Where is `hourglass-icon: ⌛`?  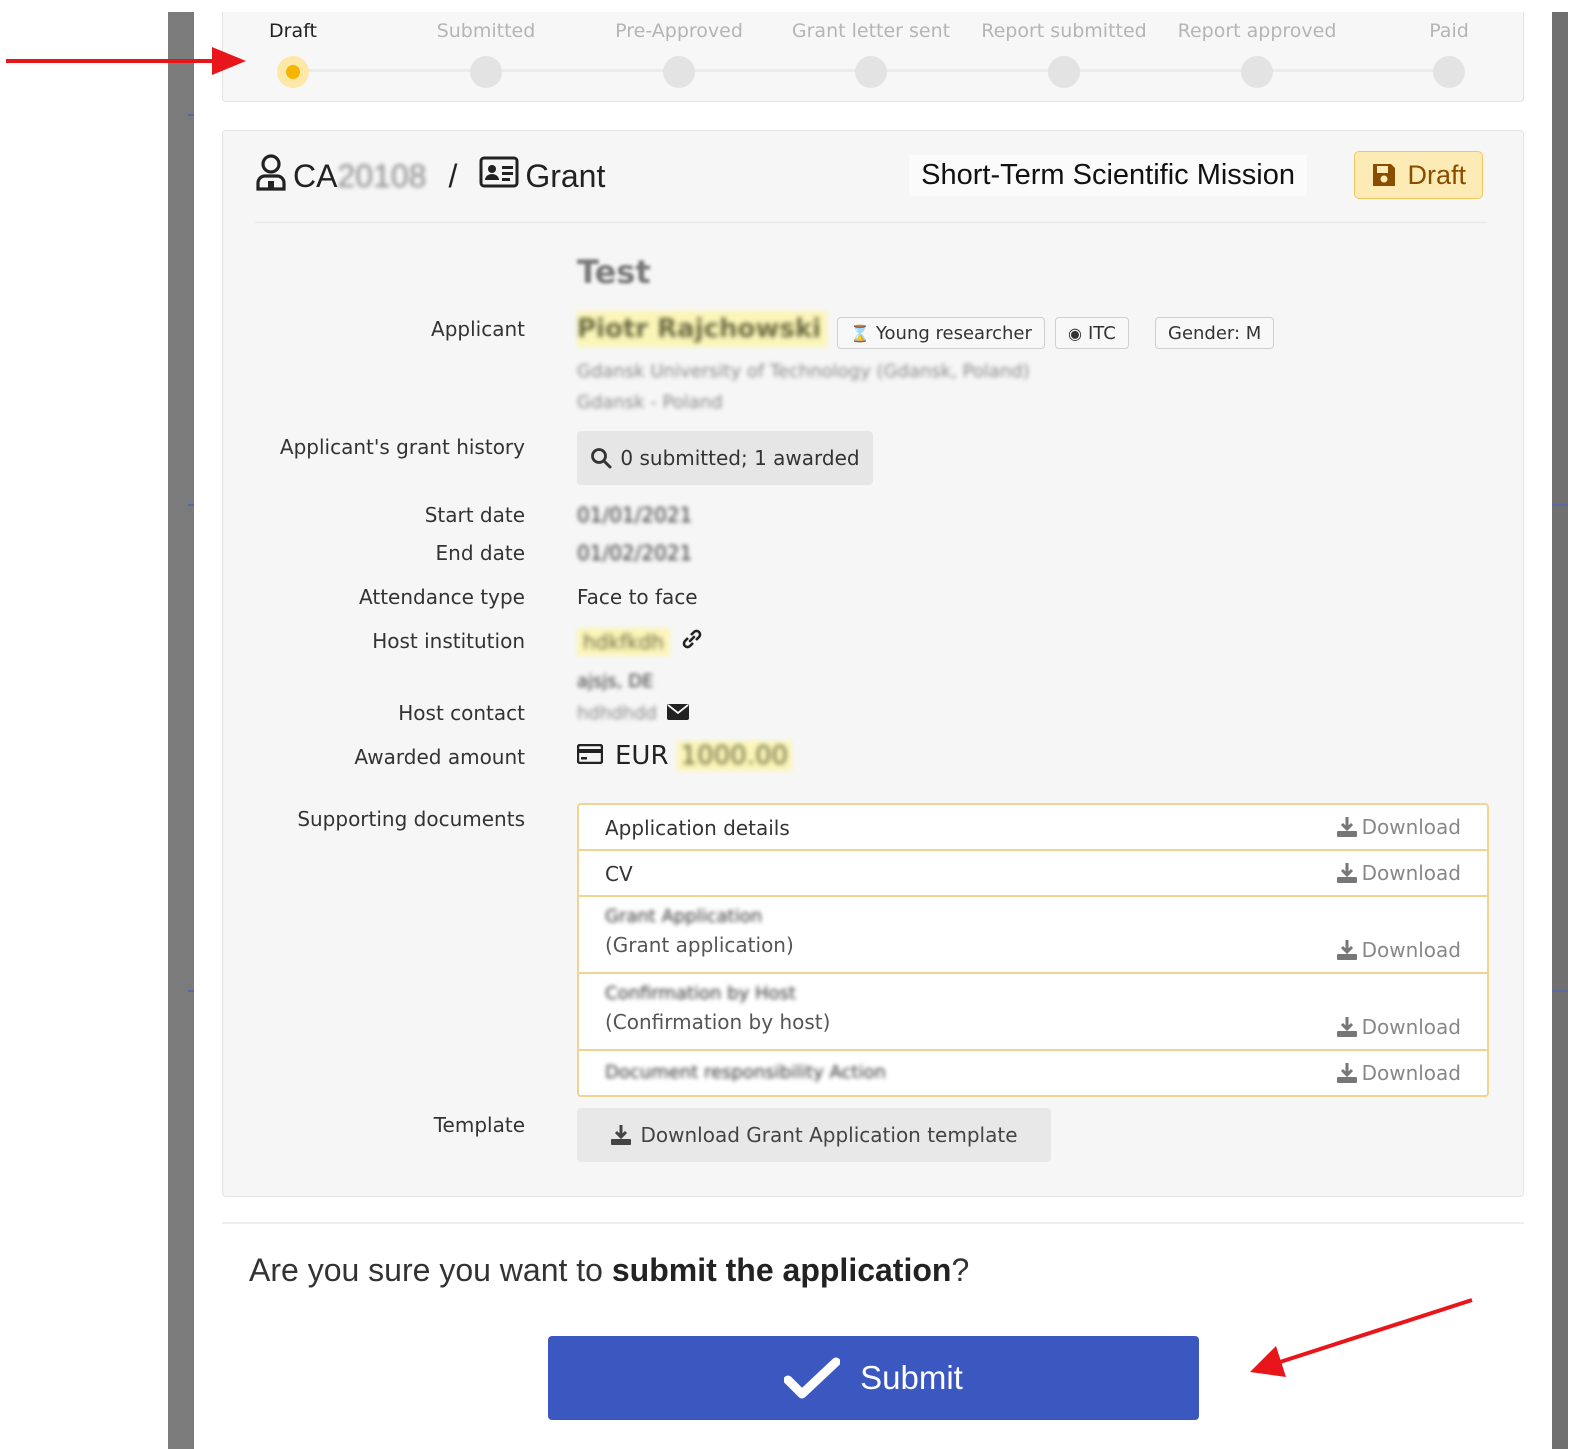
hourglass-icon: ⌛ is located at coordinates (860, 333).